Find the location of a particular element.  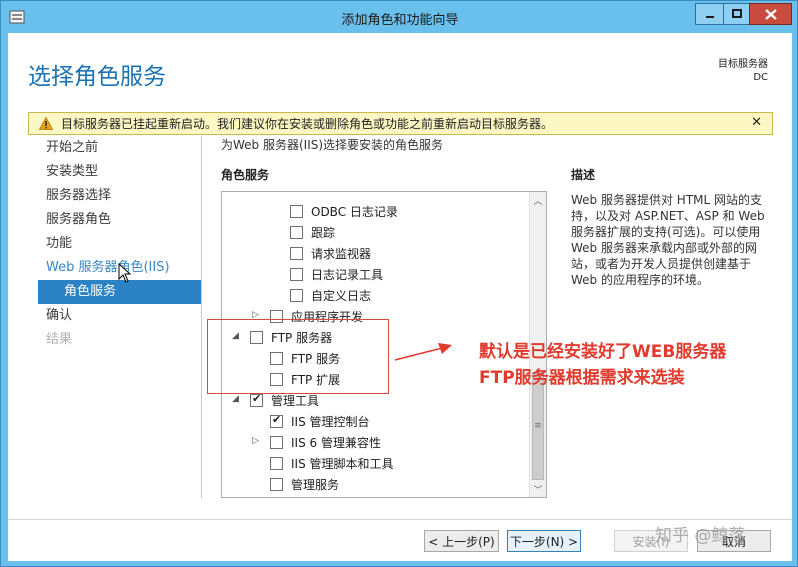

destination-server-name: DC is located at coordinates (760, 77).